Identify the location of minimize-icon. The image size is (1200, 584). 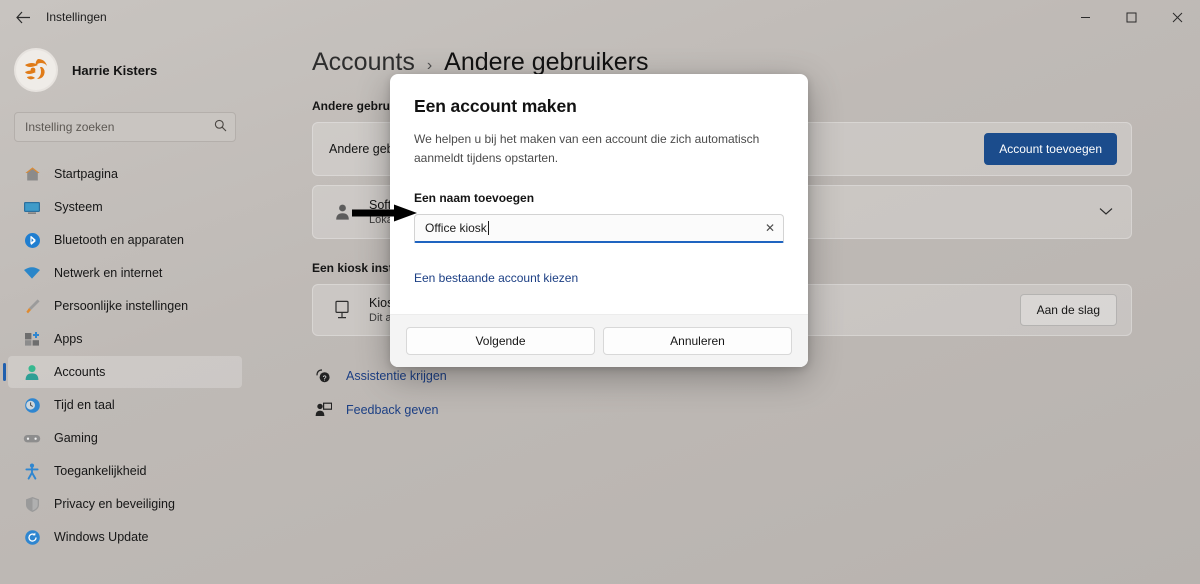
(1085, 17).